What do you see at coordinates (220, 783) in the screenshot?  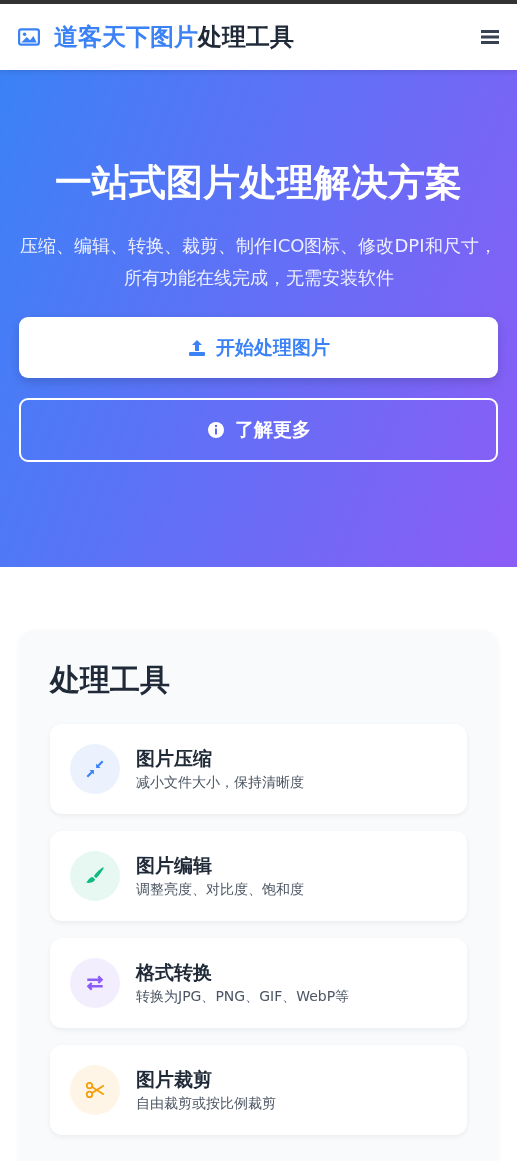 I see `tool-description: 减小文件大小，保持清晰度` at bounding box center [220, 783].